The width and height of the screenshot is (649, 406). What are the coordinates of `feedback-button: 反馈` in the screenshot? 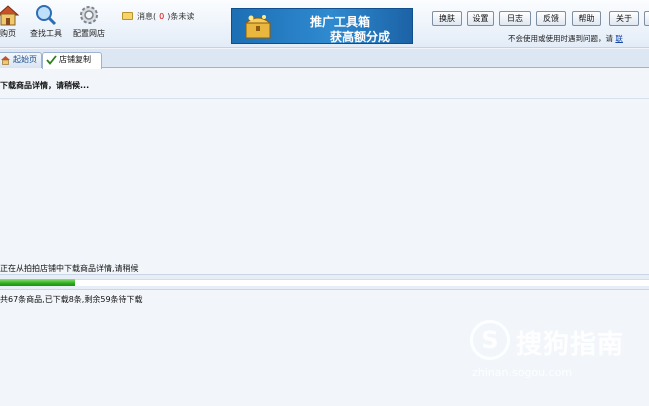 It's located at (551, 18).